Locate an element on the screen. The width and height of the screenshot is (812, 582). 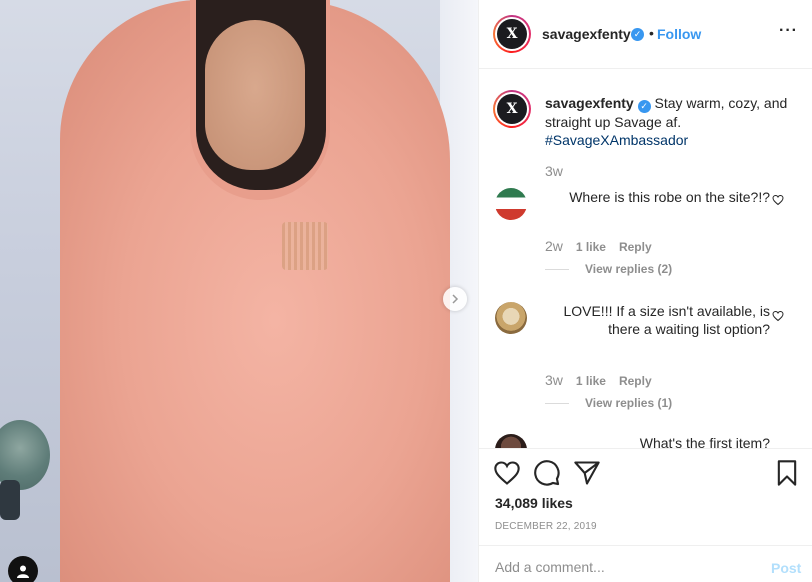
photo-pot-left is located at coordinates (10, 500).